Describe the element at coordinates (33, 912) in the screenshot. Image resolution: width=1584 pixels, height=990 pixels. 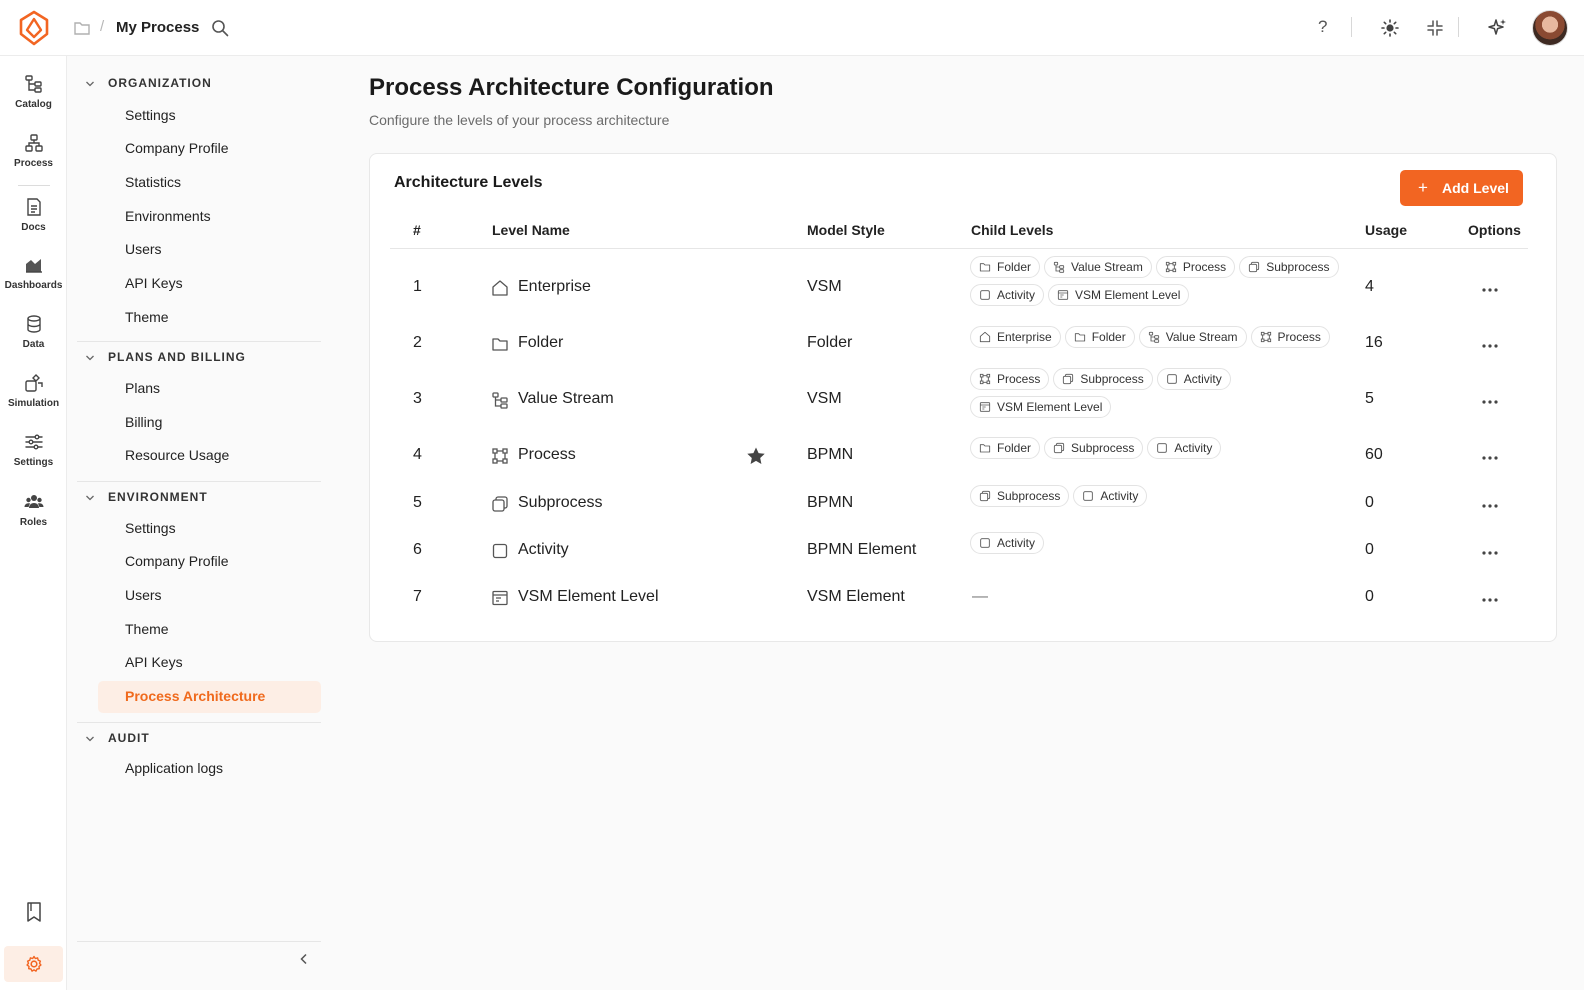
I see `bookmark-button` at that location.